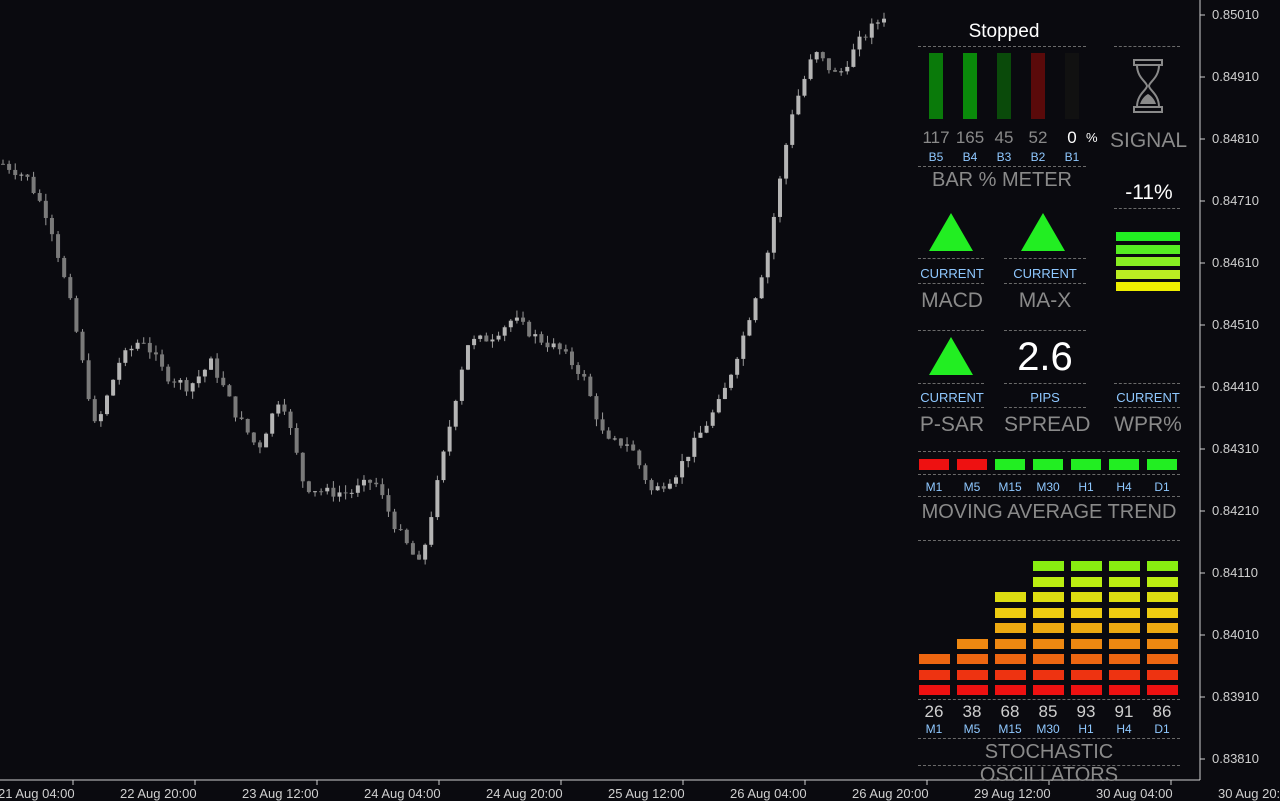  I want to click on price-tick-label: 0.84610, so click(1235, 262).